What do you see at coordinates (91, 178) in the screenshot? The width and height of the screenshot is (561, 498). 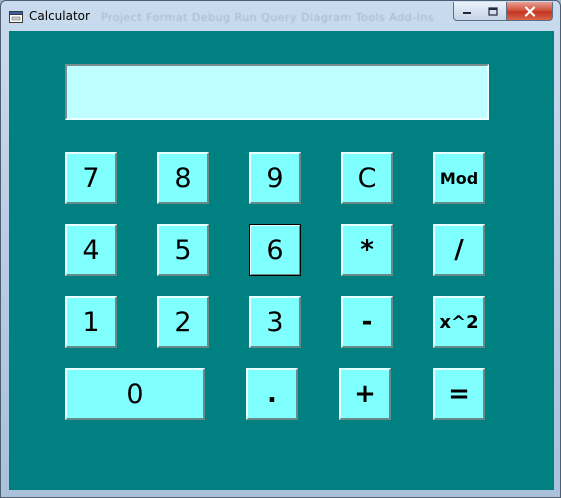 I see `key-7: 7` at bounding box center [91, 178].